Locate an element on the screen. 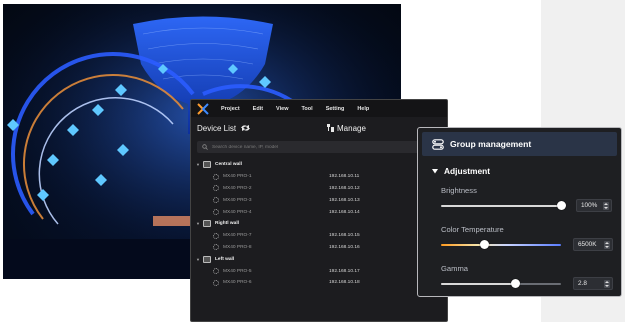  tree-device-row: MX40 PRO-7 192.168.10.15 is located at coordinates (319, 236).